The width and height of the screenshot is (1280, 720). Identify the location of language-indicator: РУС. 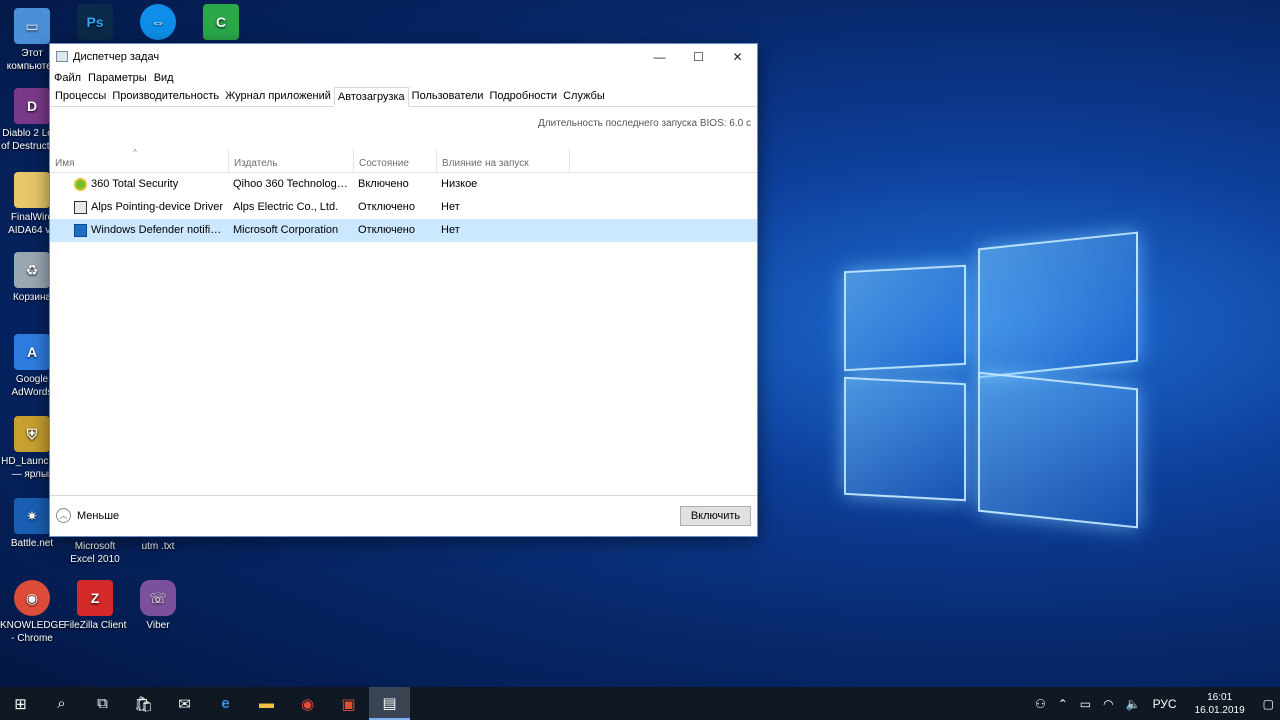
(1165, 704).